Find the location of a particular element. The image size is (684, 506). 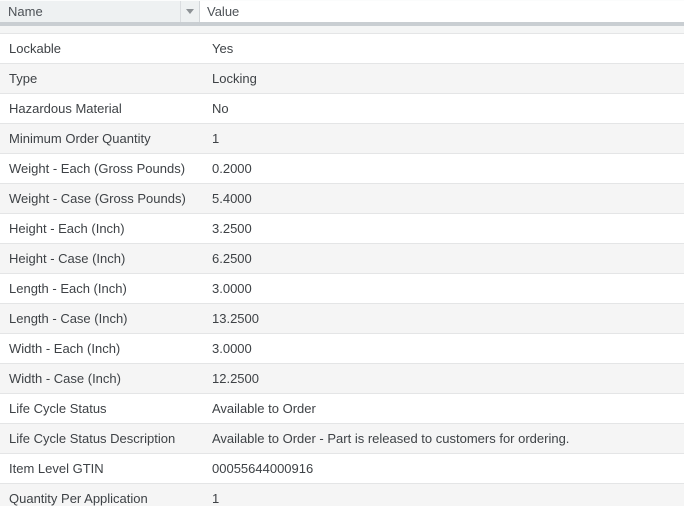

property-name-cell: Weight - Case (Gross Pounds) is located at coordinates (97, 198).